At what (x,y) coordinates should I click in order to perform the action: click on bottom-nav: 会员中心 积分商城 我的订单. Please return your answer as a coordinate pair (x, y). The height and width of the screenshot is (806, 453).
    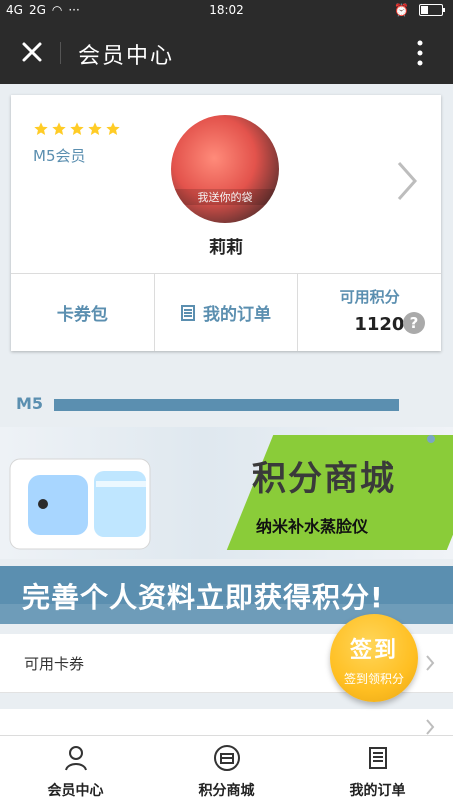
    Looking at the image, I should click on (226, 770).